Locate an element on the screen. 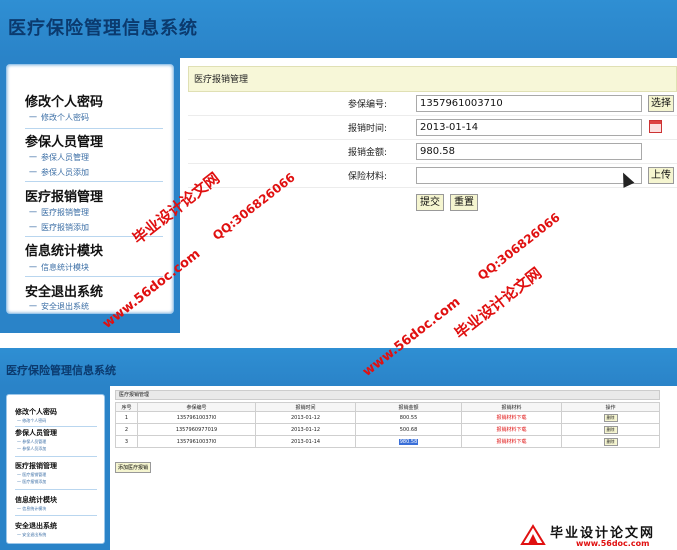 Image resolution: width=677 pixels, height=550 pixels. table-header-row: 序号 参保编号 报销时间 报销金额 报销材料 操作 is located at coordinates (387, 407).